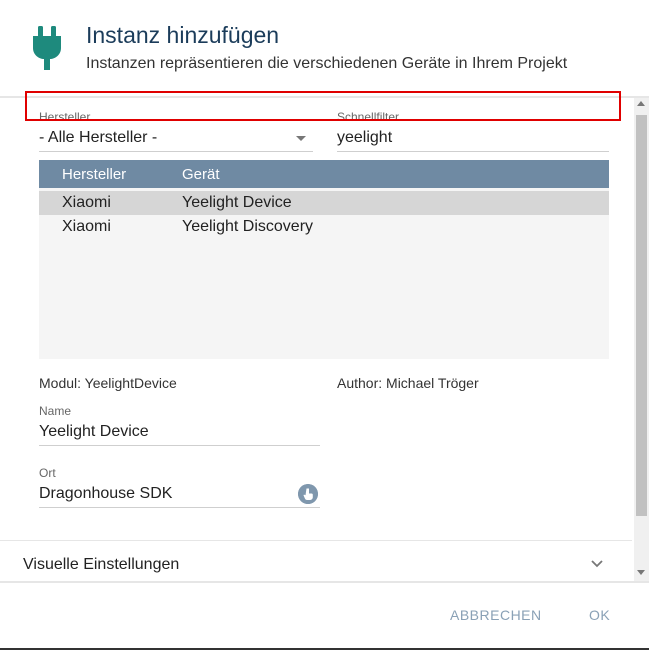 The width and height of the screenshot is (649, 650). Describe the element at coordinates (641, 103) in the screenshot. I see `scroll-up-icon` at that location.